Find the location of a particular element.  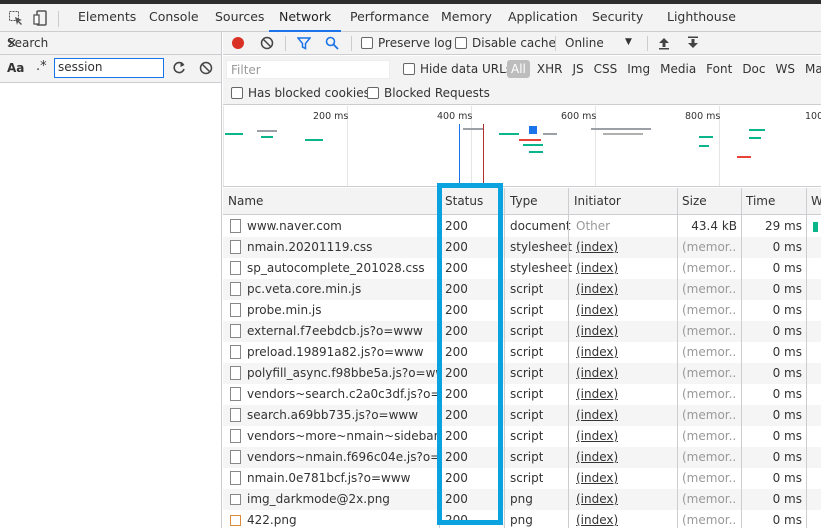

filter-input: Filter is located at coordinates (308, 69).